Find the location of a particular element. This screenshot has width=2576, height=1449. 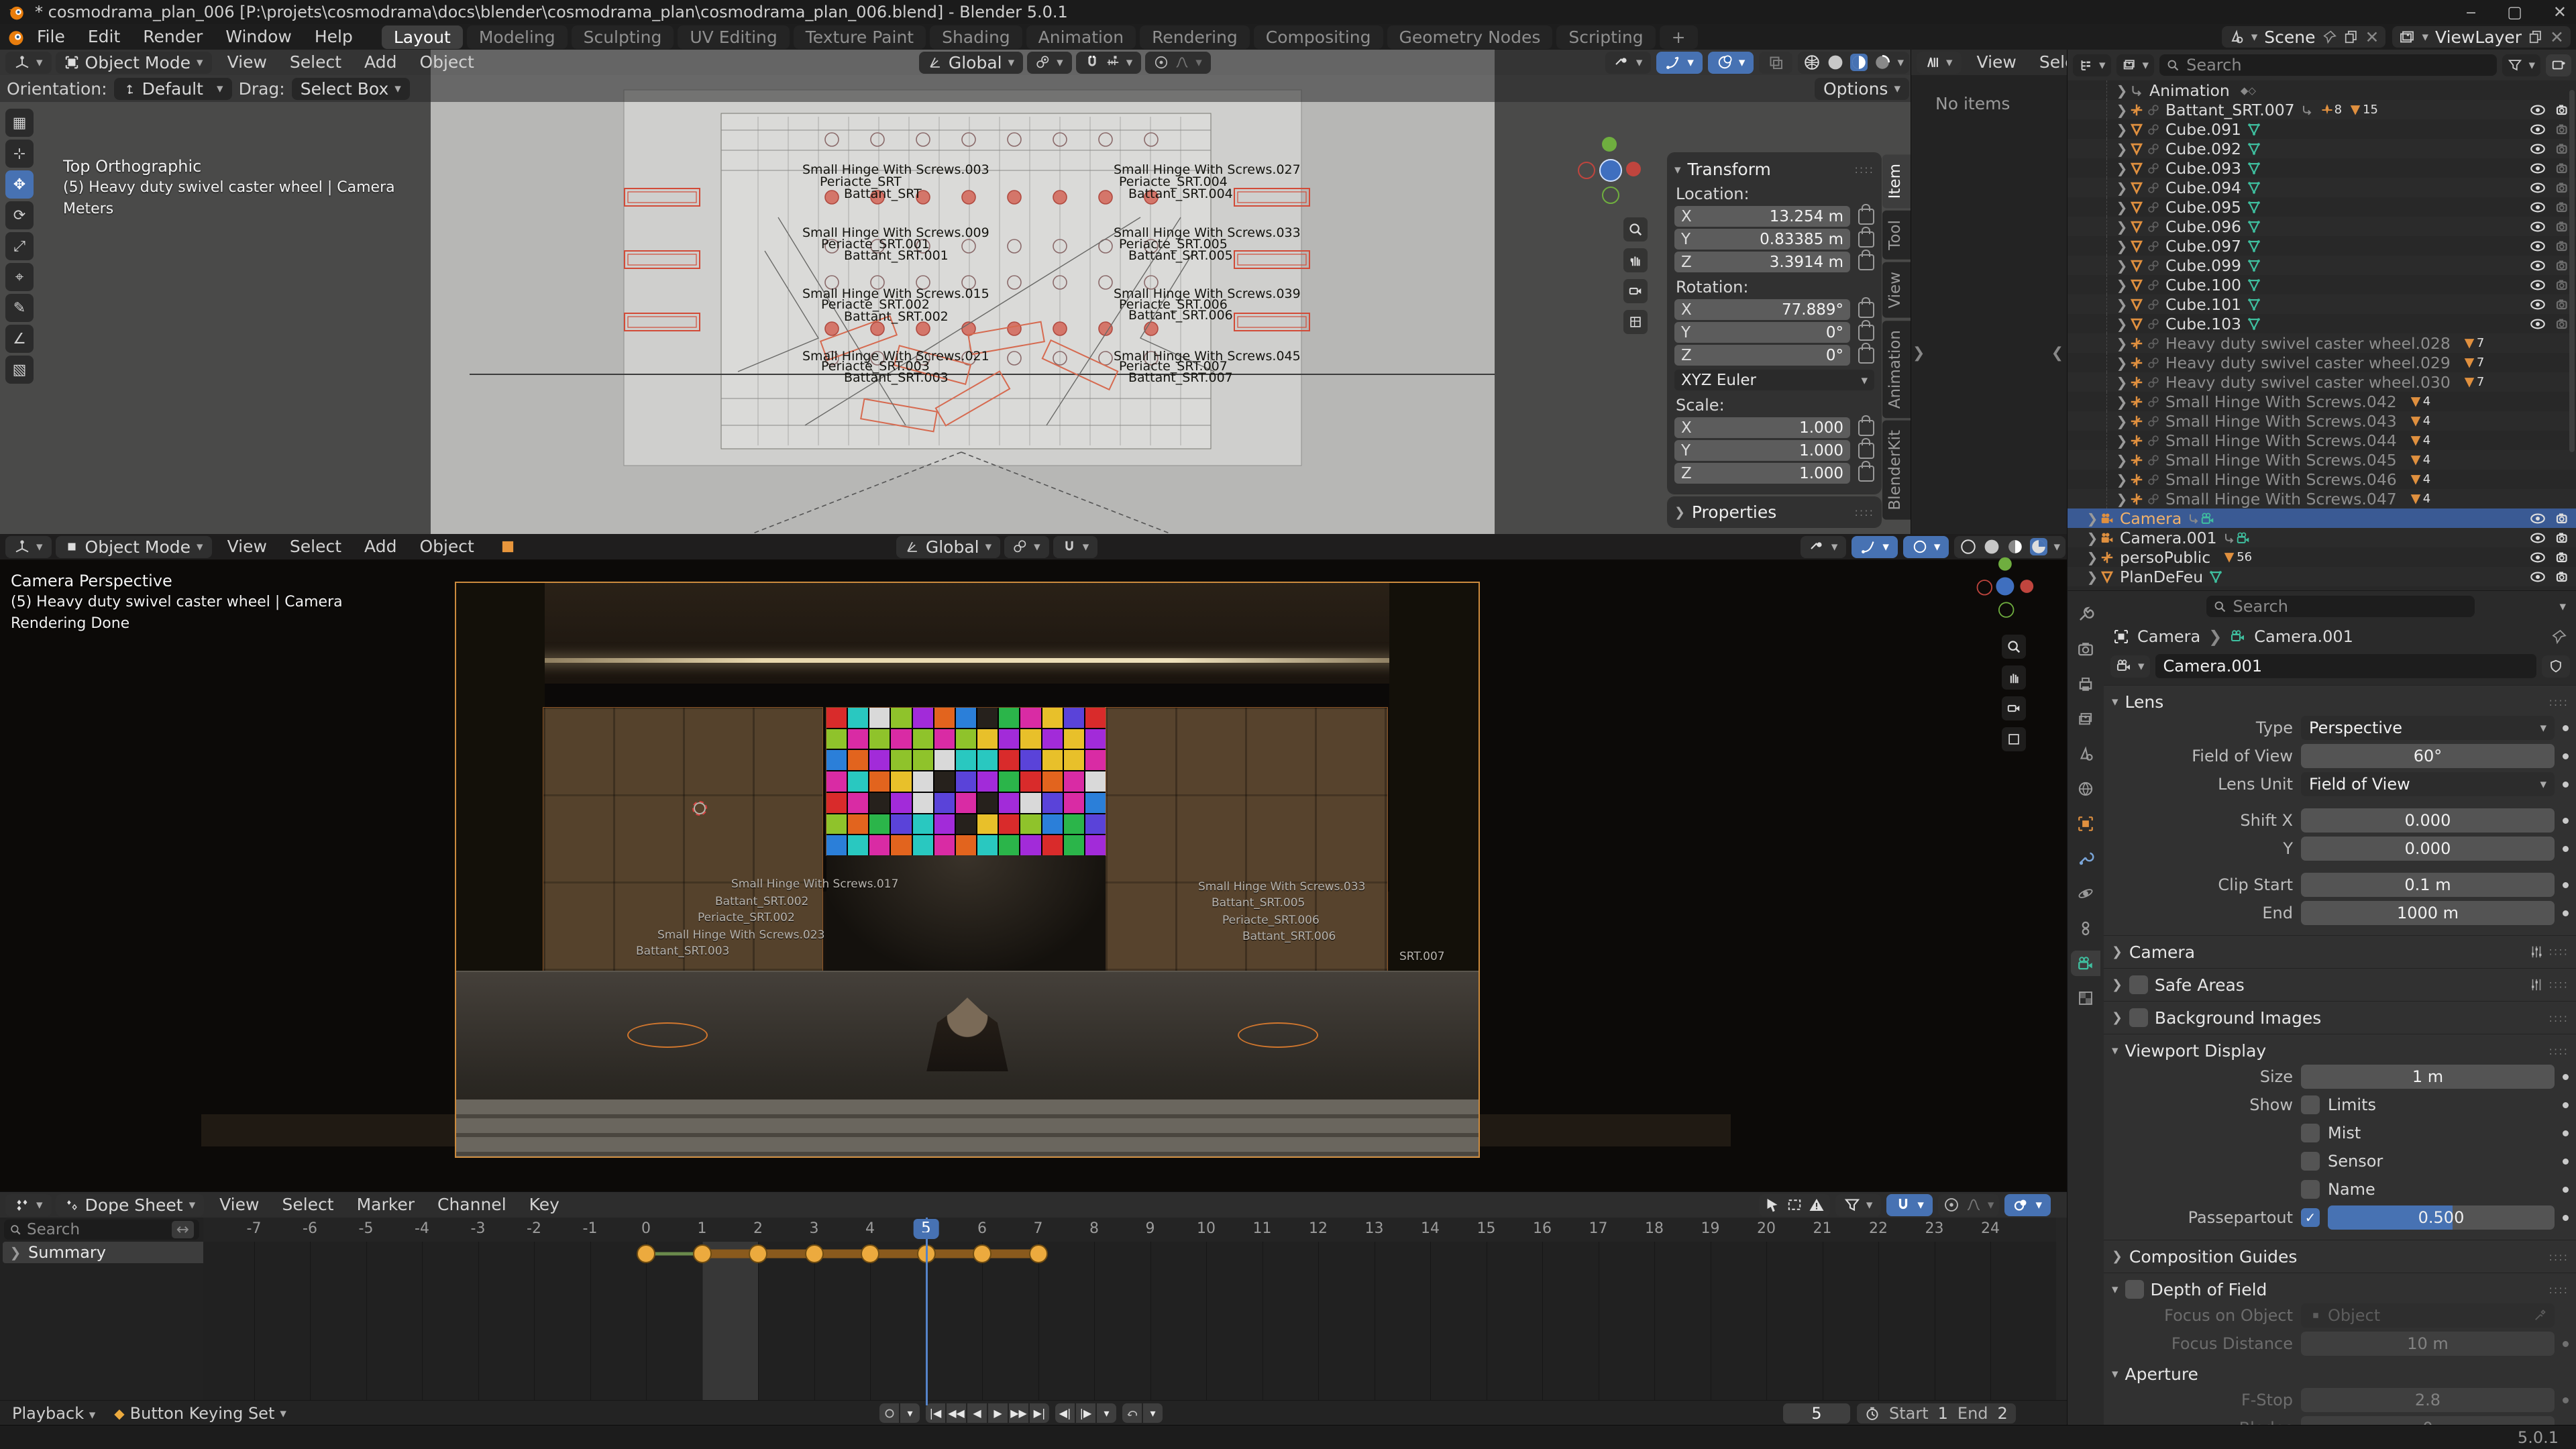

dope-menu-marker: Marker is located at coordinates (385, 1205).